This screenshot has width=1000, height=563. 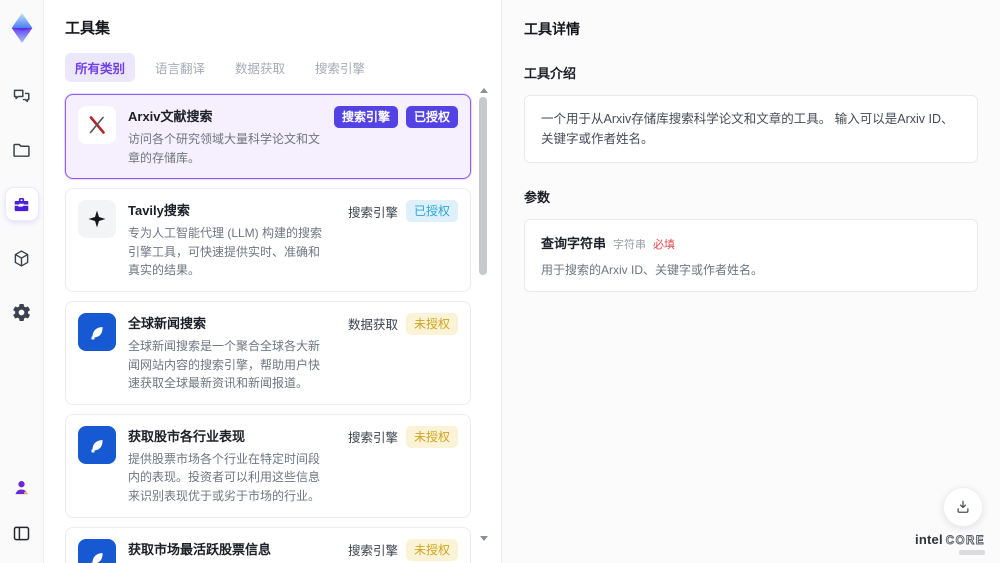 I want to click on cube-icon, so click(x=21, y=258).